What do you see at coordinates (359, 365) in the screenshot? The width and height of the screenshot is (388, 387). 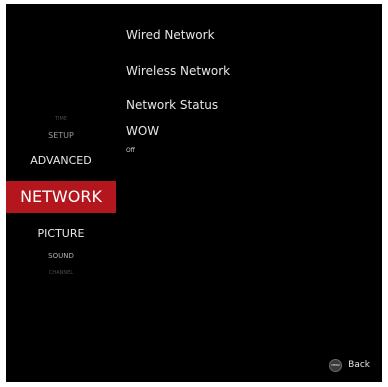 I see `back-label: Back` at bounding box center [359, 365].